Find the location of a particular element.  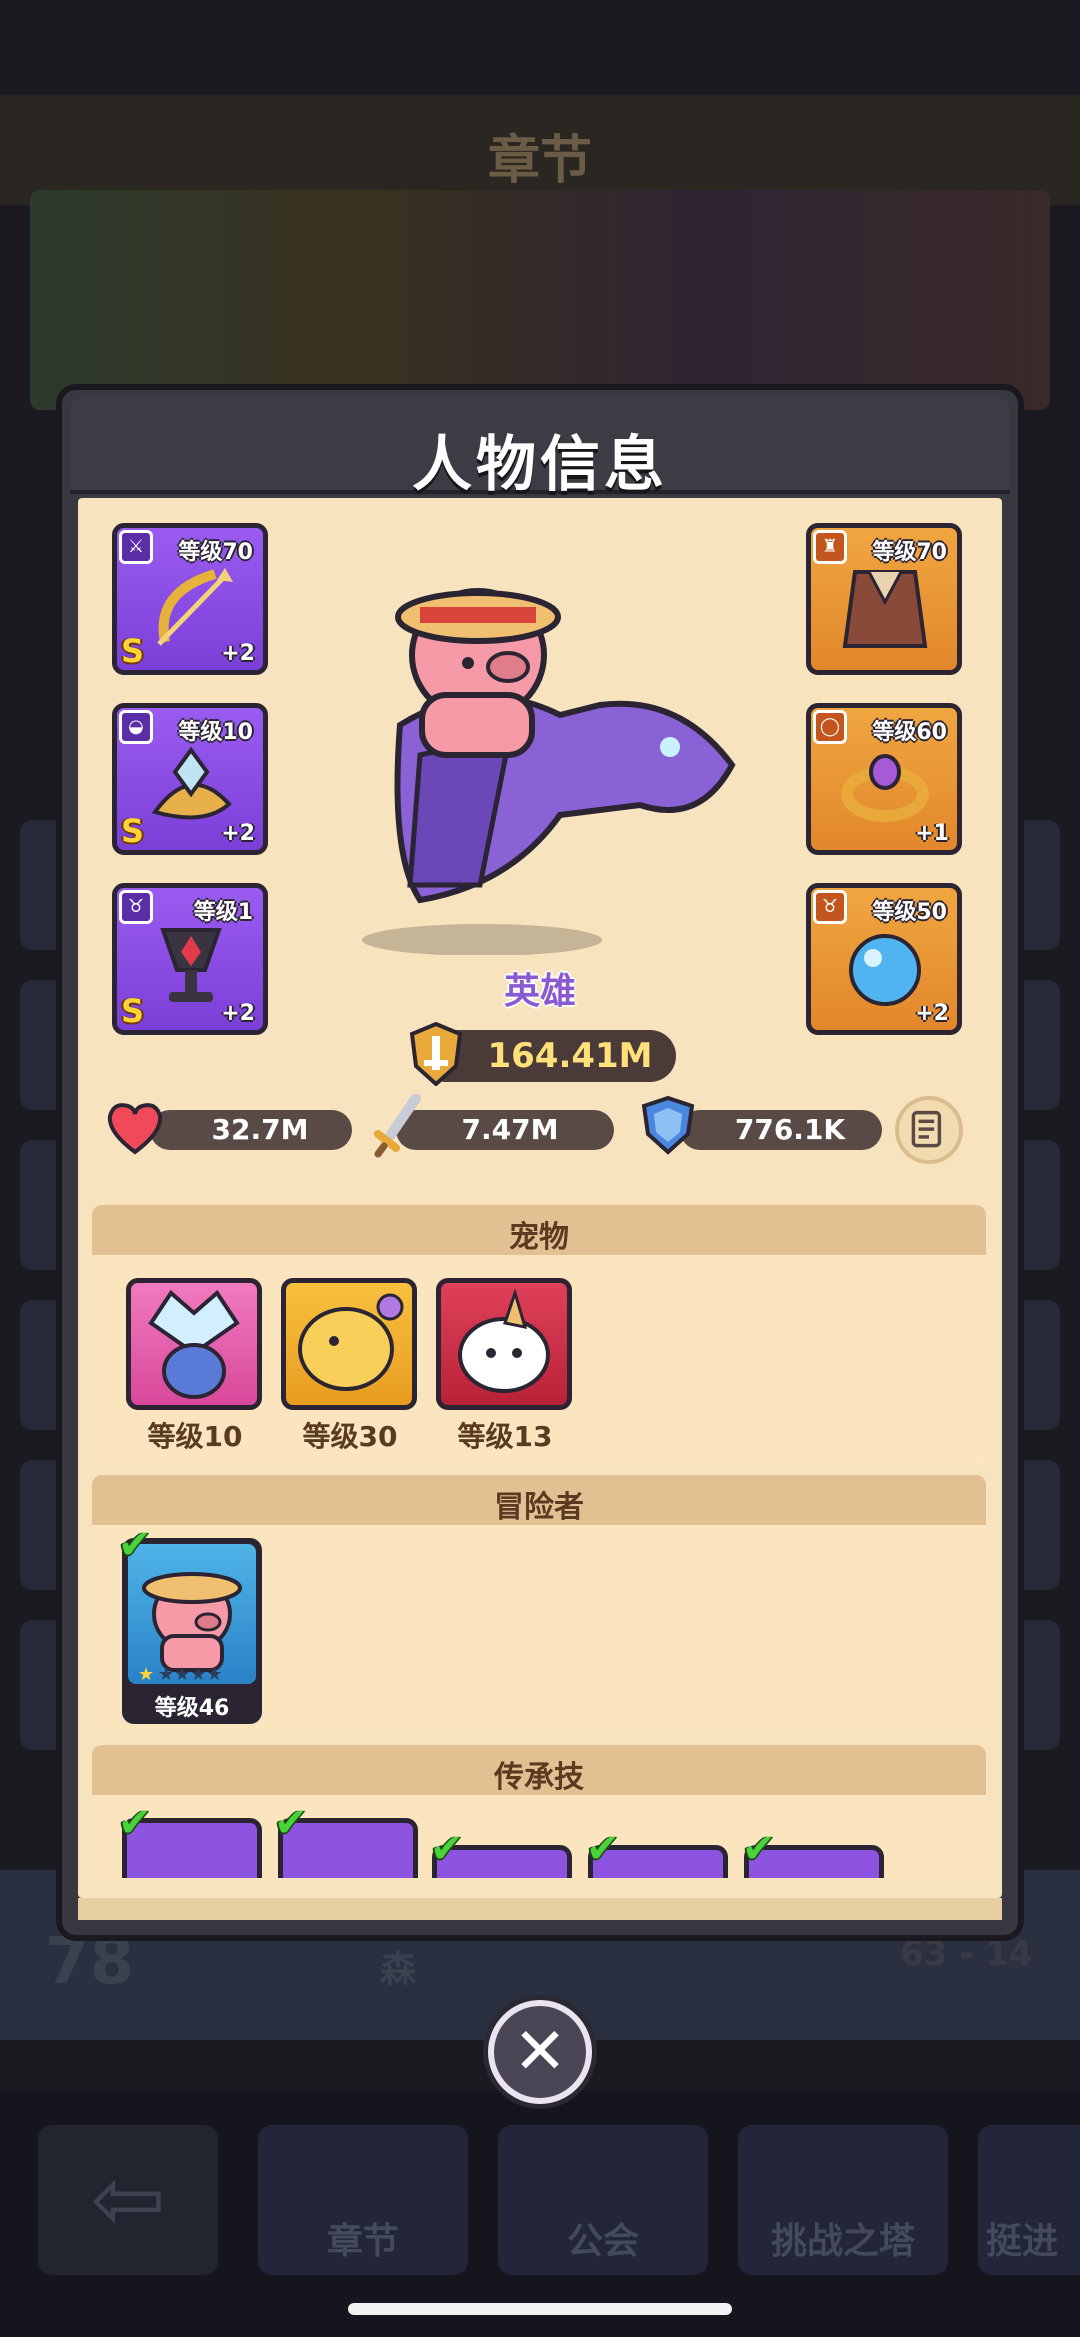

heart-icon is located at coordinates (135, 1129).